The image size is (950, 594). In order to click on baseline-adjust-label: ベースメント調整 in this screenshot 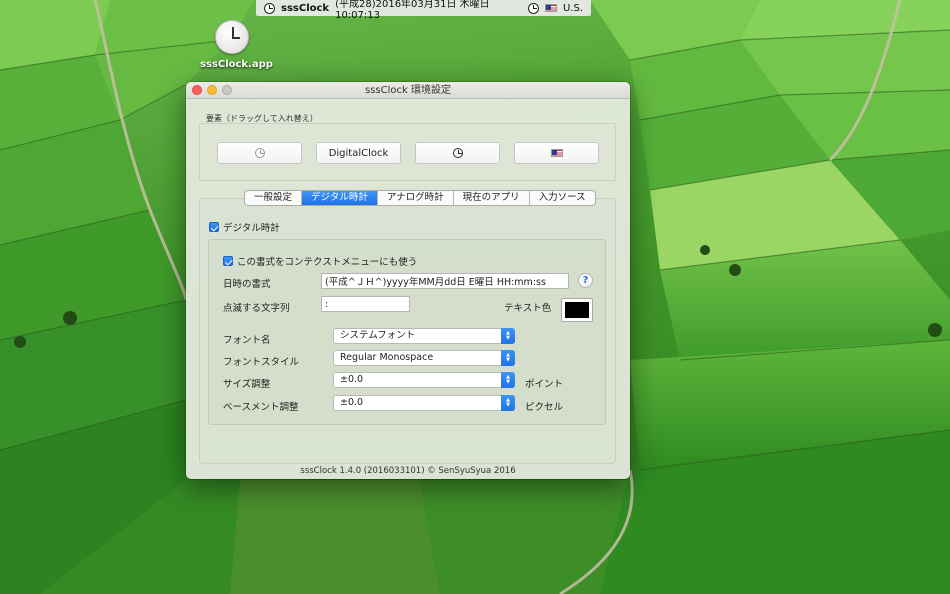, I will do `click(261, 407)`.